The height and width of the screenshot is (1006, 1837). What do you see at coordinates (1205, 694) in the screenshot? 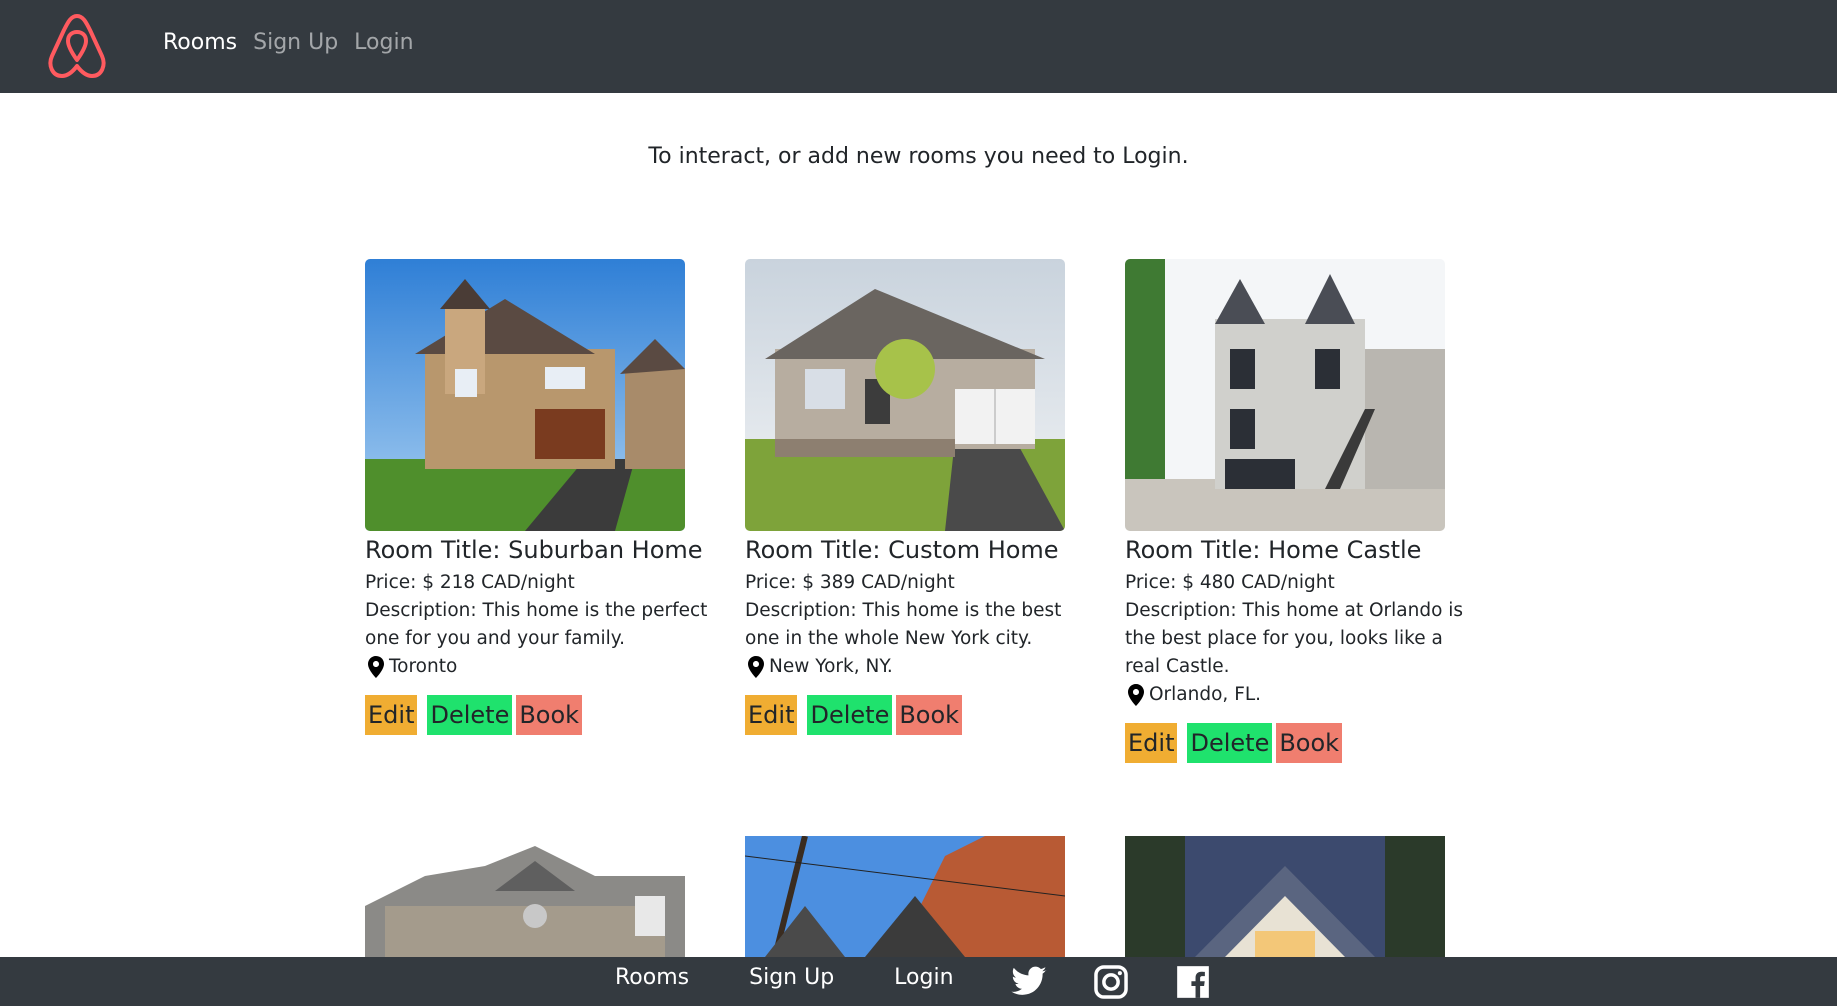
I see `room-location-text: Orlando, FL.` at bounding box center [1205, 694].